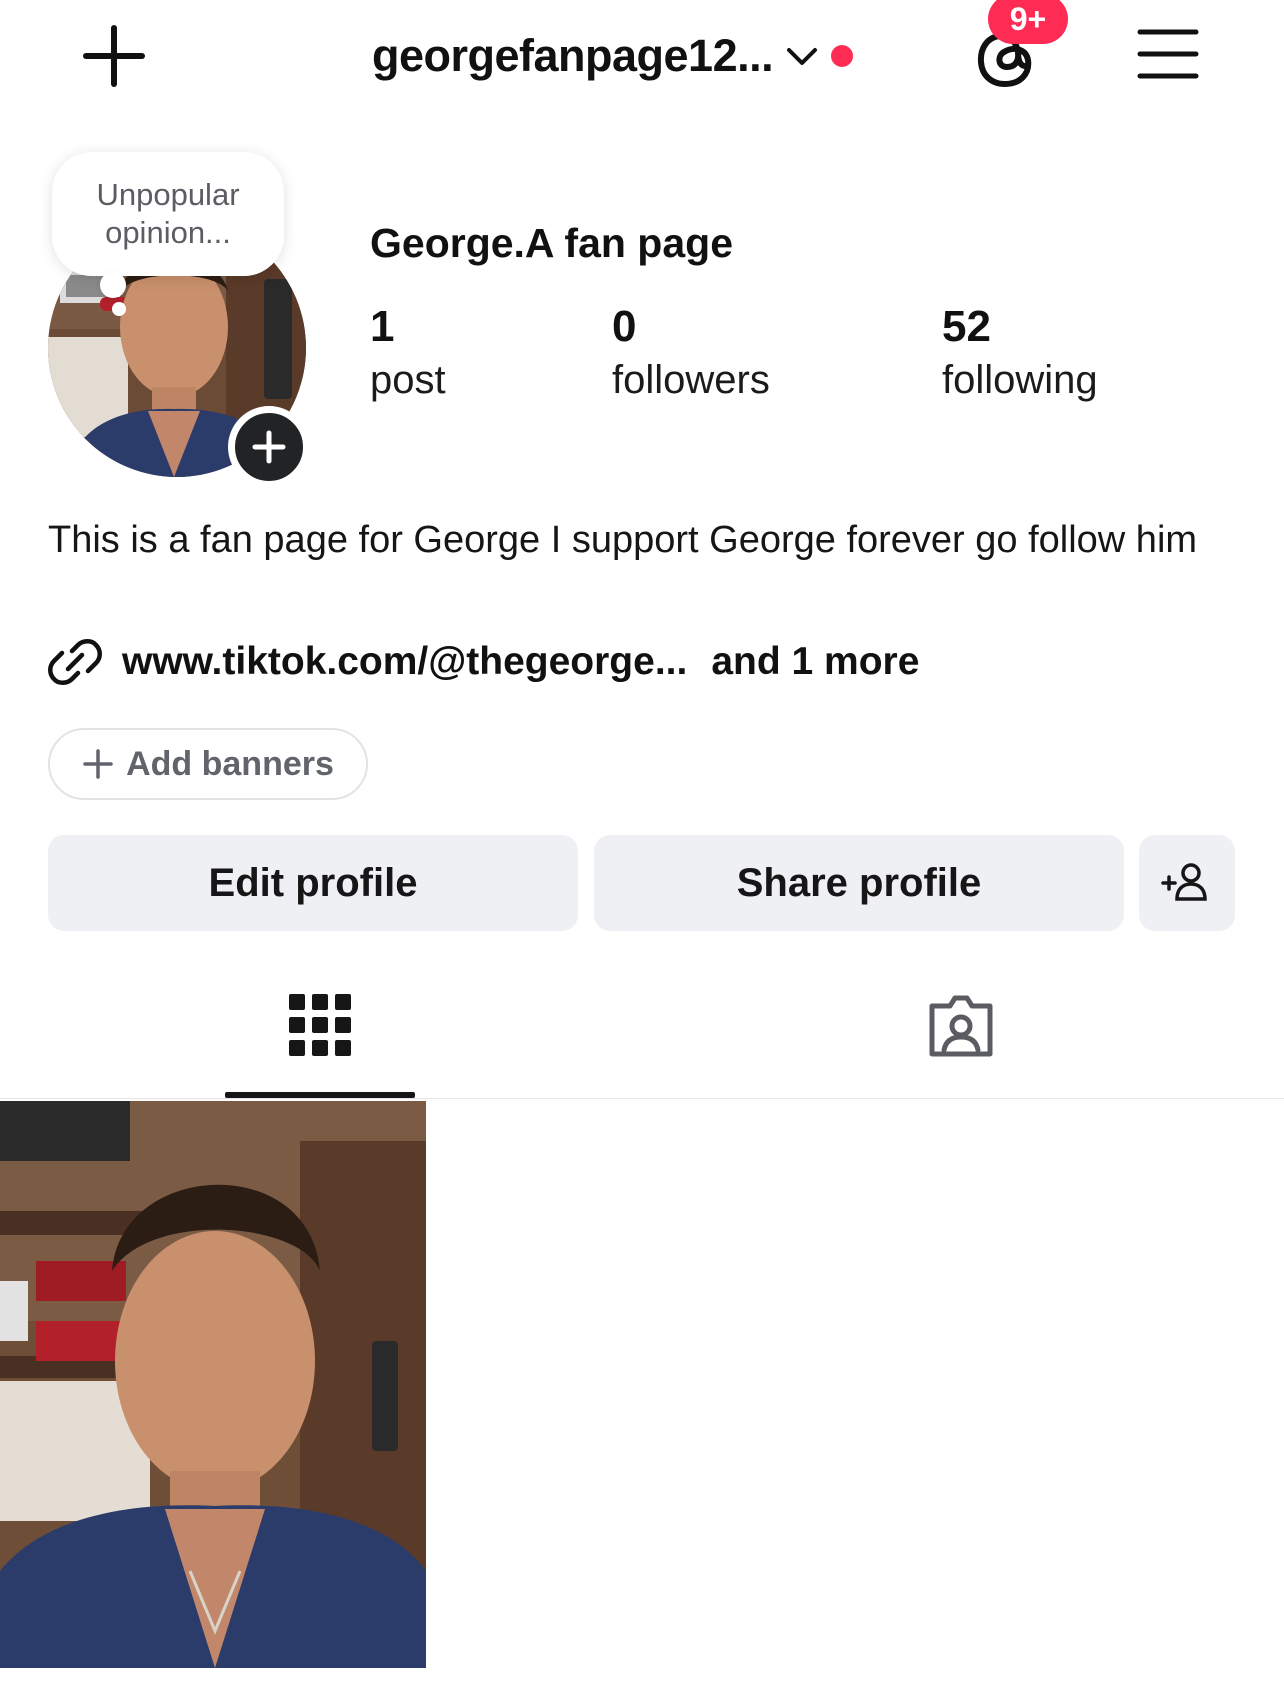 The height and width of the screenshot is (1688, 1284). Describe the element at coordinates (842, 56) in the screenshot. I see `notification-dot` at that location.